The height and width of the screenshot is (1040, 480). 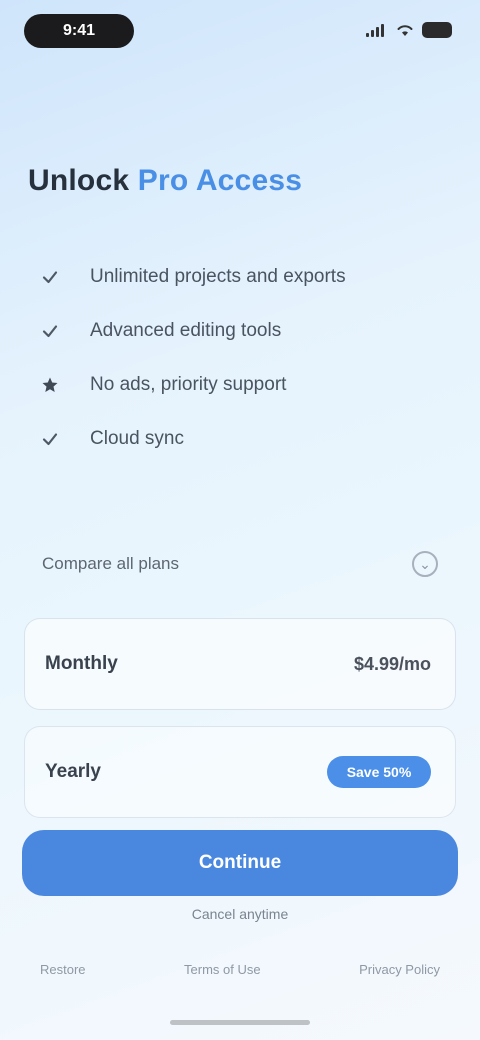 I want to click on feature-label: No ads, priority support, so click(x=188, y=384).